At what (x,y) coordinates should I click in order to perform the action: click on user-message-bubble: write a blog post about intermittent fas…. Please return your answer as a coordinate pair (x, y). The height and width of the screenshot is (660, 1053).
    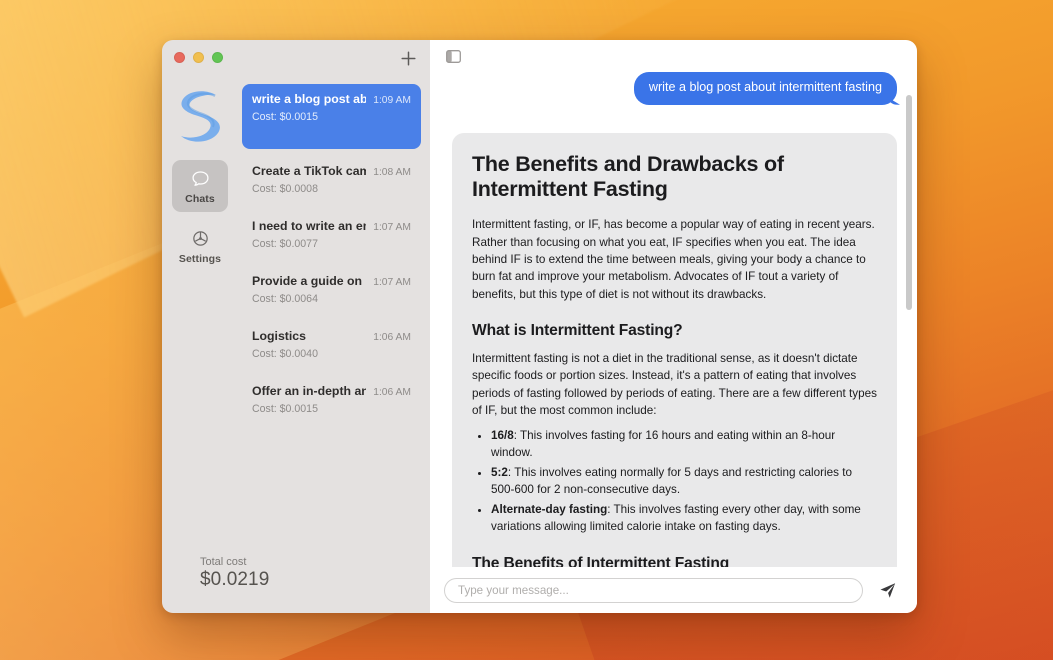
    Looking at the image, I should click on (765, 88).